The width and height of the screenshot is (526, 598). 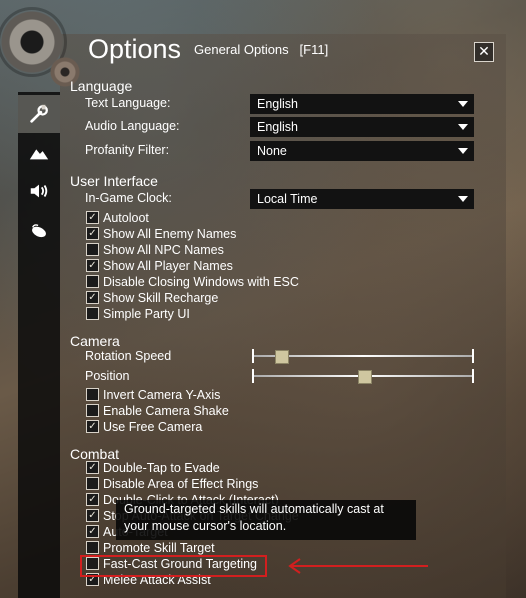 I want to click on mountain-icon, so click(x=39, y=154).